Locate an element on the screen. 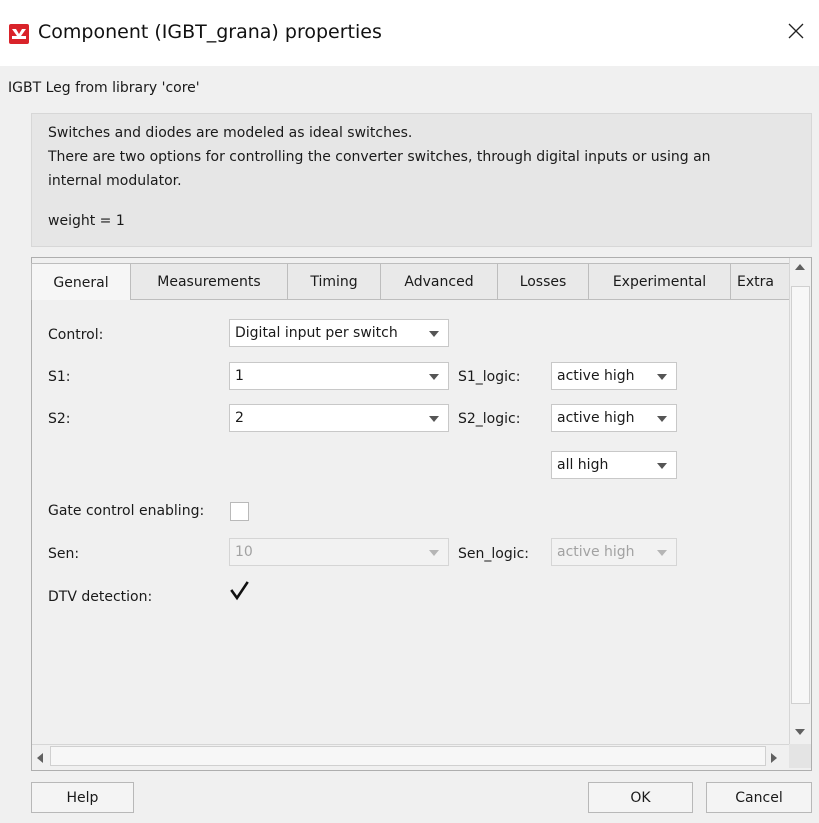 The width and height of the screenshot is (819, 823). description-weight: weight = 1 is located at coordinates (86, 221).